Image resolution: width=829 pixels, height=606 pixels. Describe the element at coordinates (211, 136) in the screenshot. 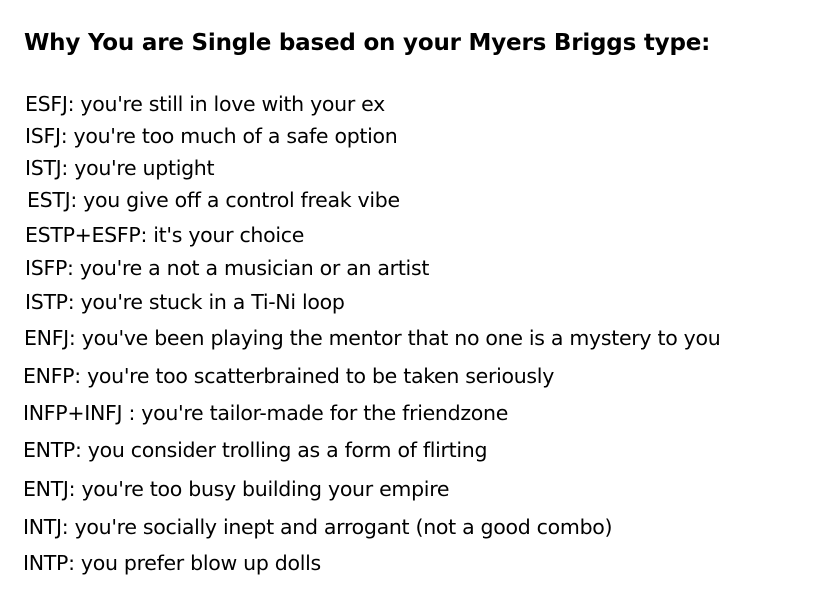

I see `list-item-isfj: ISFJ: you're too much of a safe option` at that location.